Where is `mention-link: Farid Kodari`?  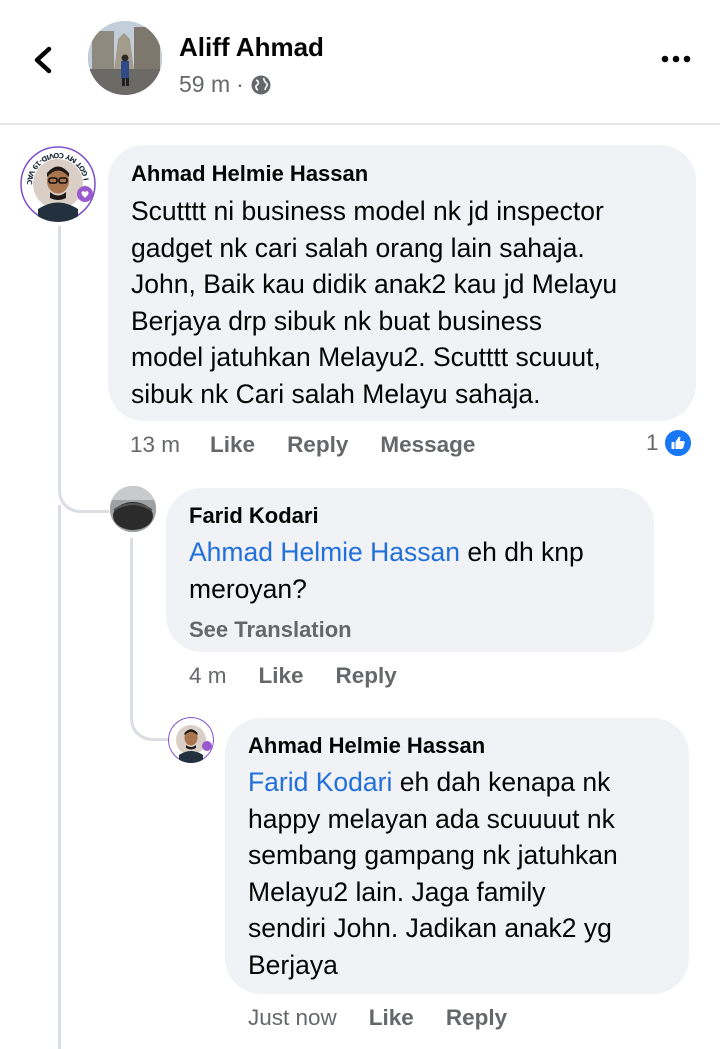
mention-link: Farid Kodari is located at coordinates (320, 782).